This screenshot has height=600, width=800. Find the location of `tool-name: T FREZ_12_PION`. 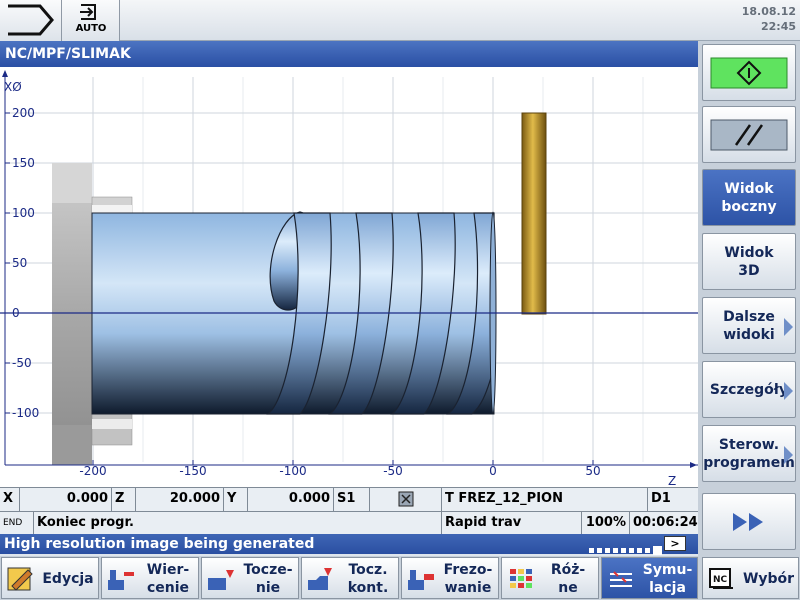

tool-name: T FREZ_12_PION is located at coordinates (545, 499).